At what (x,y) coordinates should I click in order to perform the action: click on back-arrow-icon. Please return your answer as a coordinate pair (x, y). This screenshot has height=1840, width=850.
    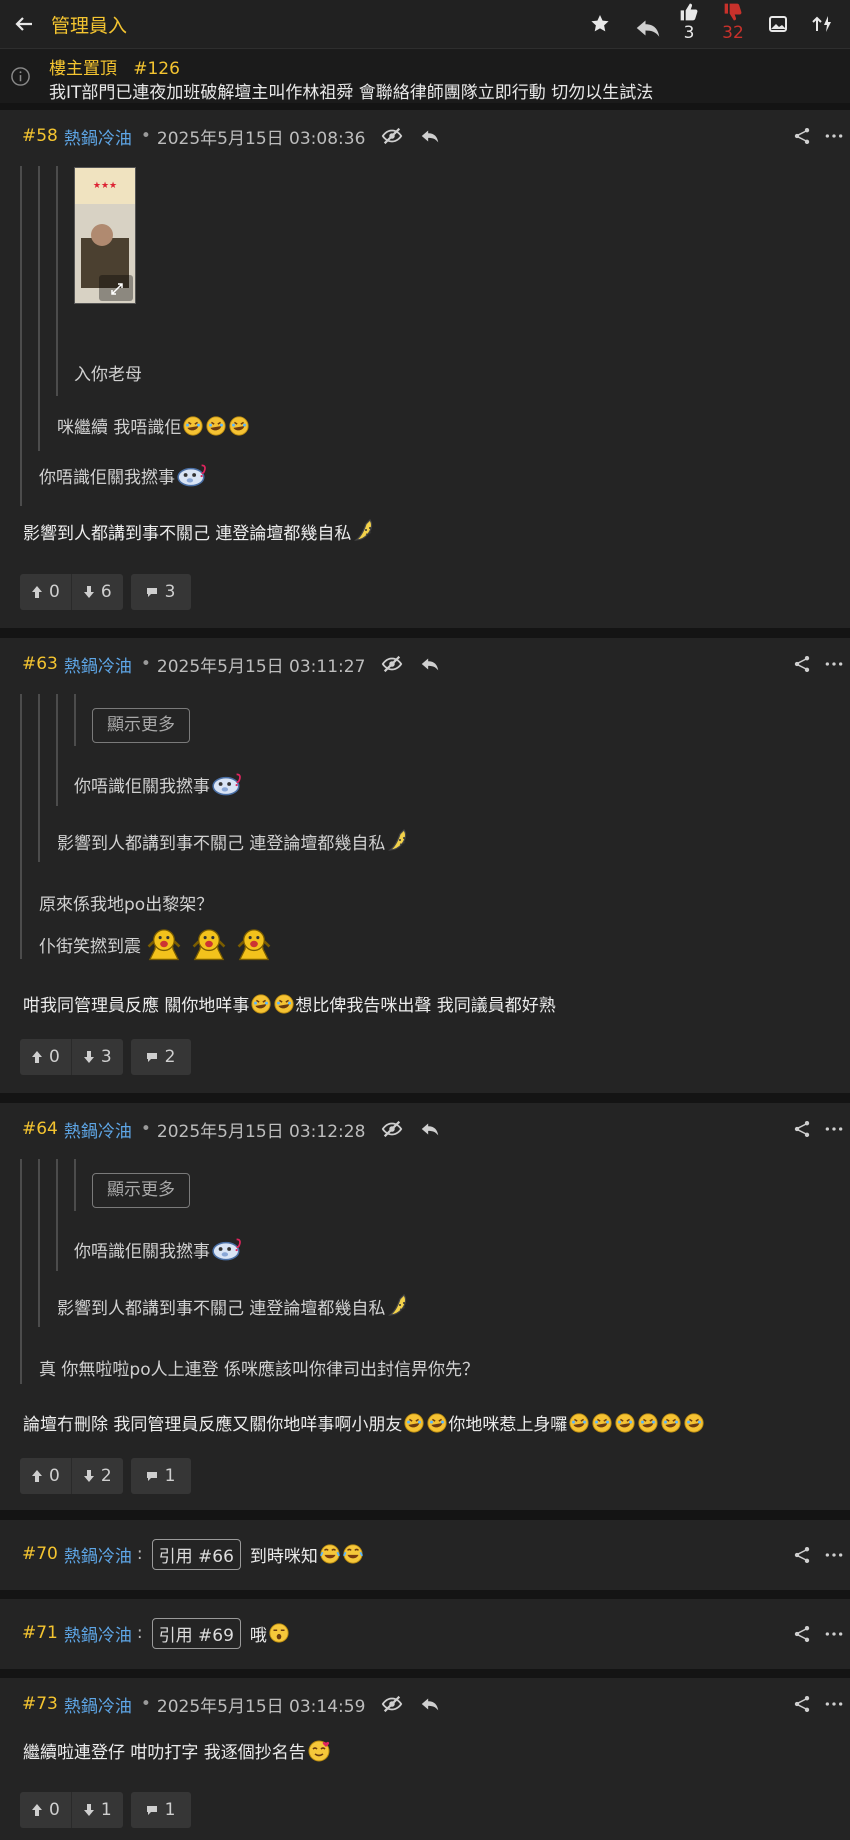
    Looking at the image, I should click on (24, 24).